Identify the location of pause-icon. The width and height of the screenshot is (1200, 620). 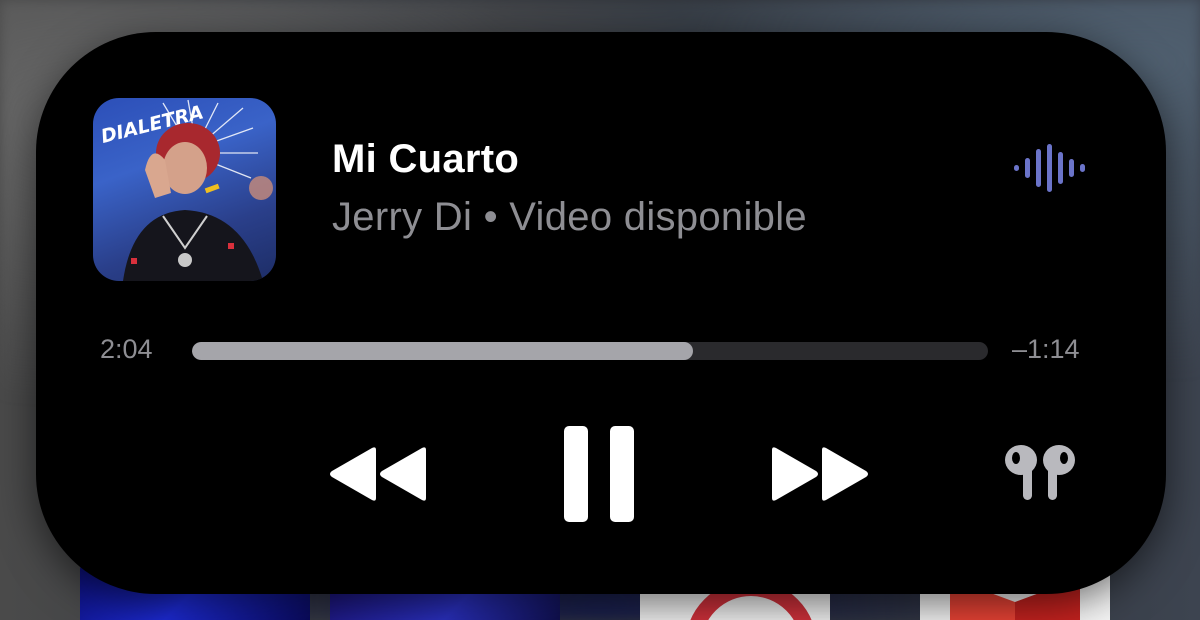
(600, 474).